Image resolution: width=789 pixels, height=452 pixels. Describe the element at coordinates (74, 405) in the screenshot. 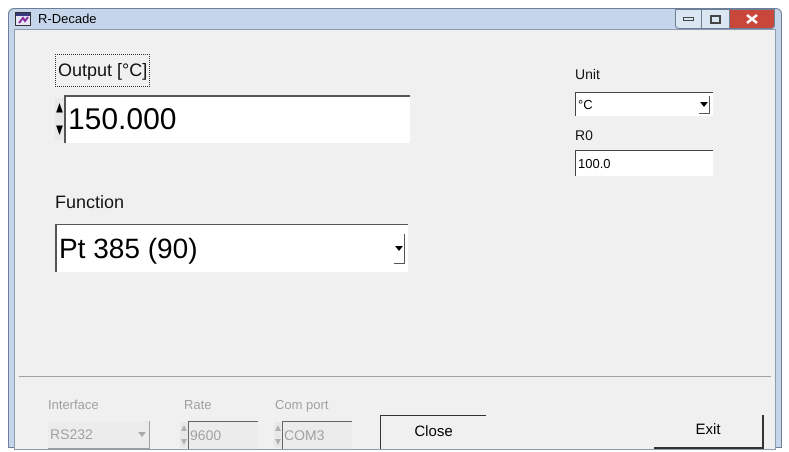

I see `interface-label: Interface` at that location.